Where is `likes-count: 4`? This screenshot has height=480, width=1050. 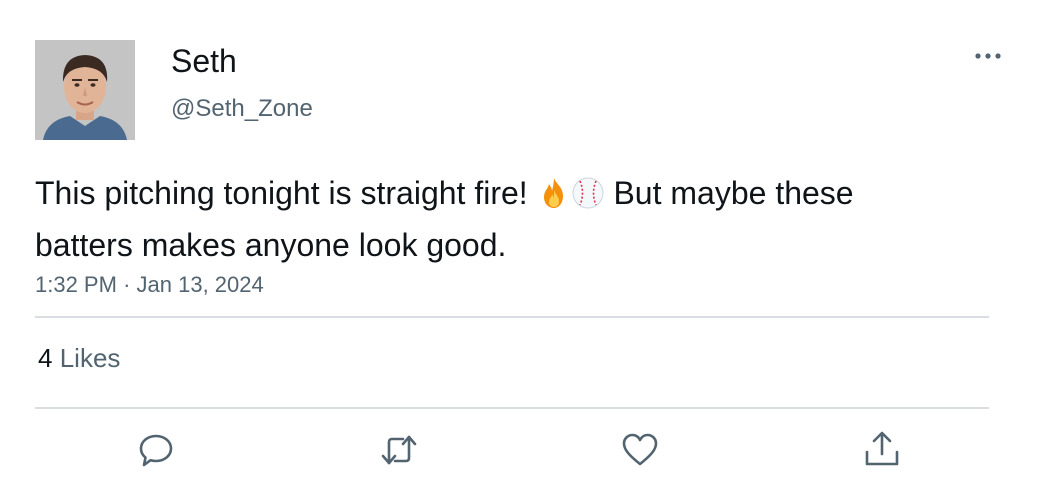
likes-count: 4 is located at coordinates (45, 358).